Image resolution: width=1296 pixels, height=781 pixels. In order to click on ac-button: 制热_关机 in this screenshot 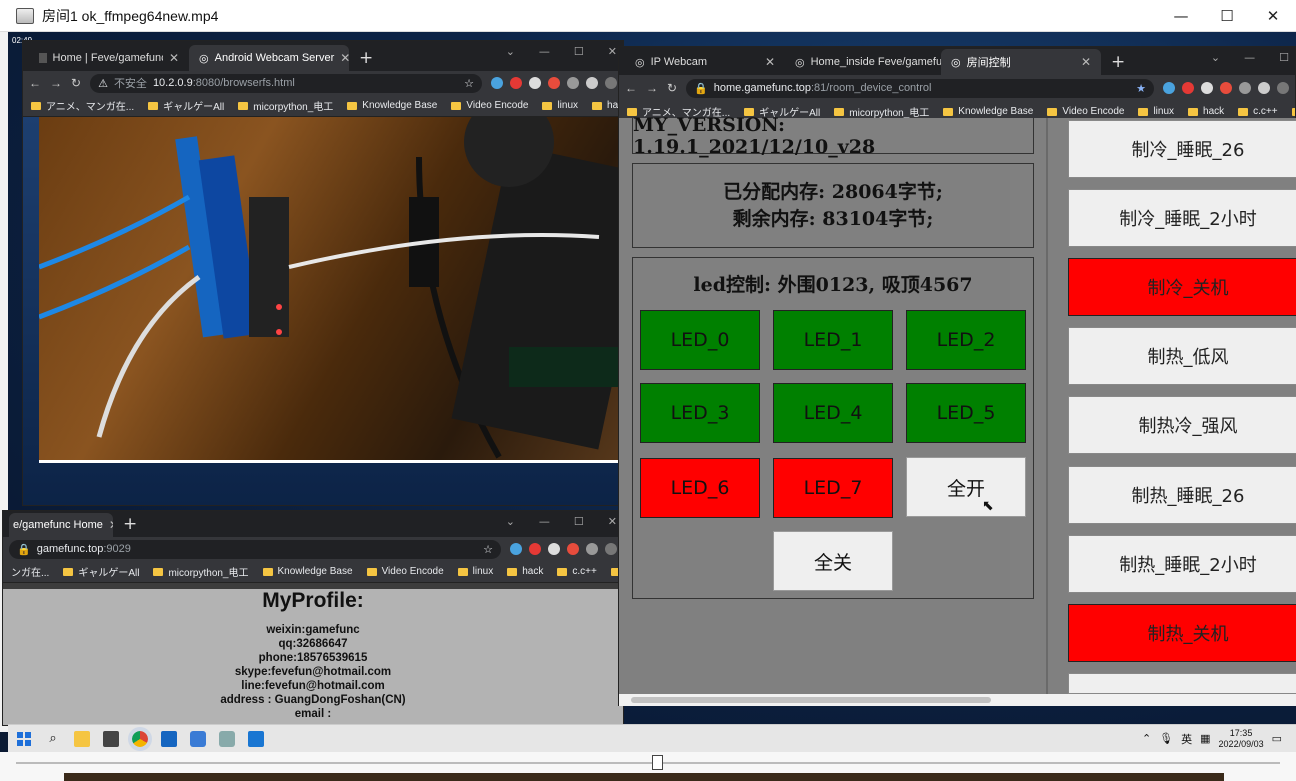, I will do `click(1182, 633)`.